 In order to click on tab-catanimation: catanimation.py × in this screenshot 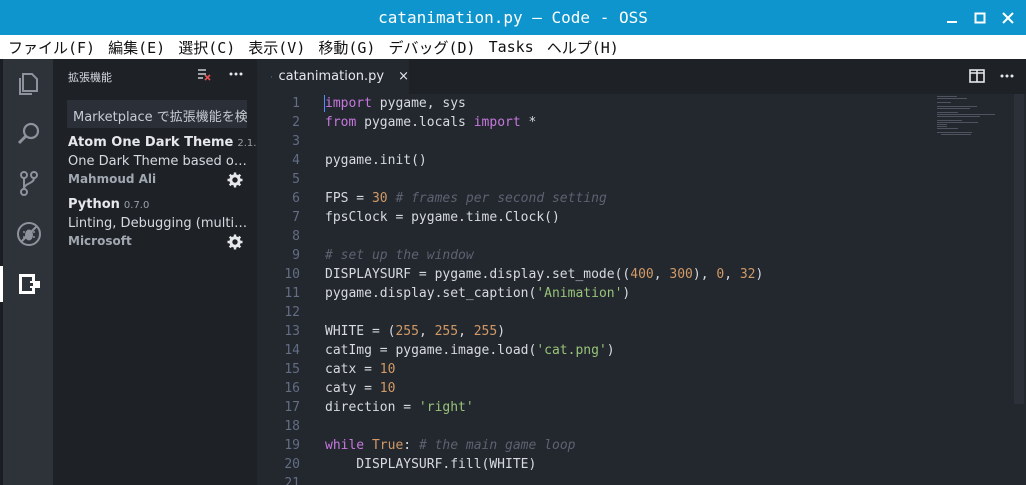, I will do `click(333, 76)`.